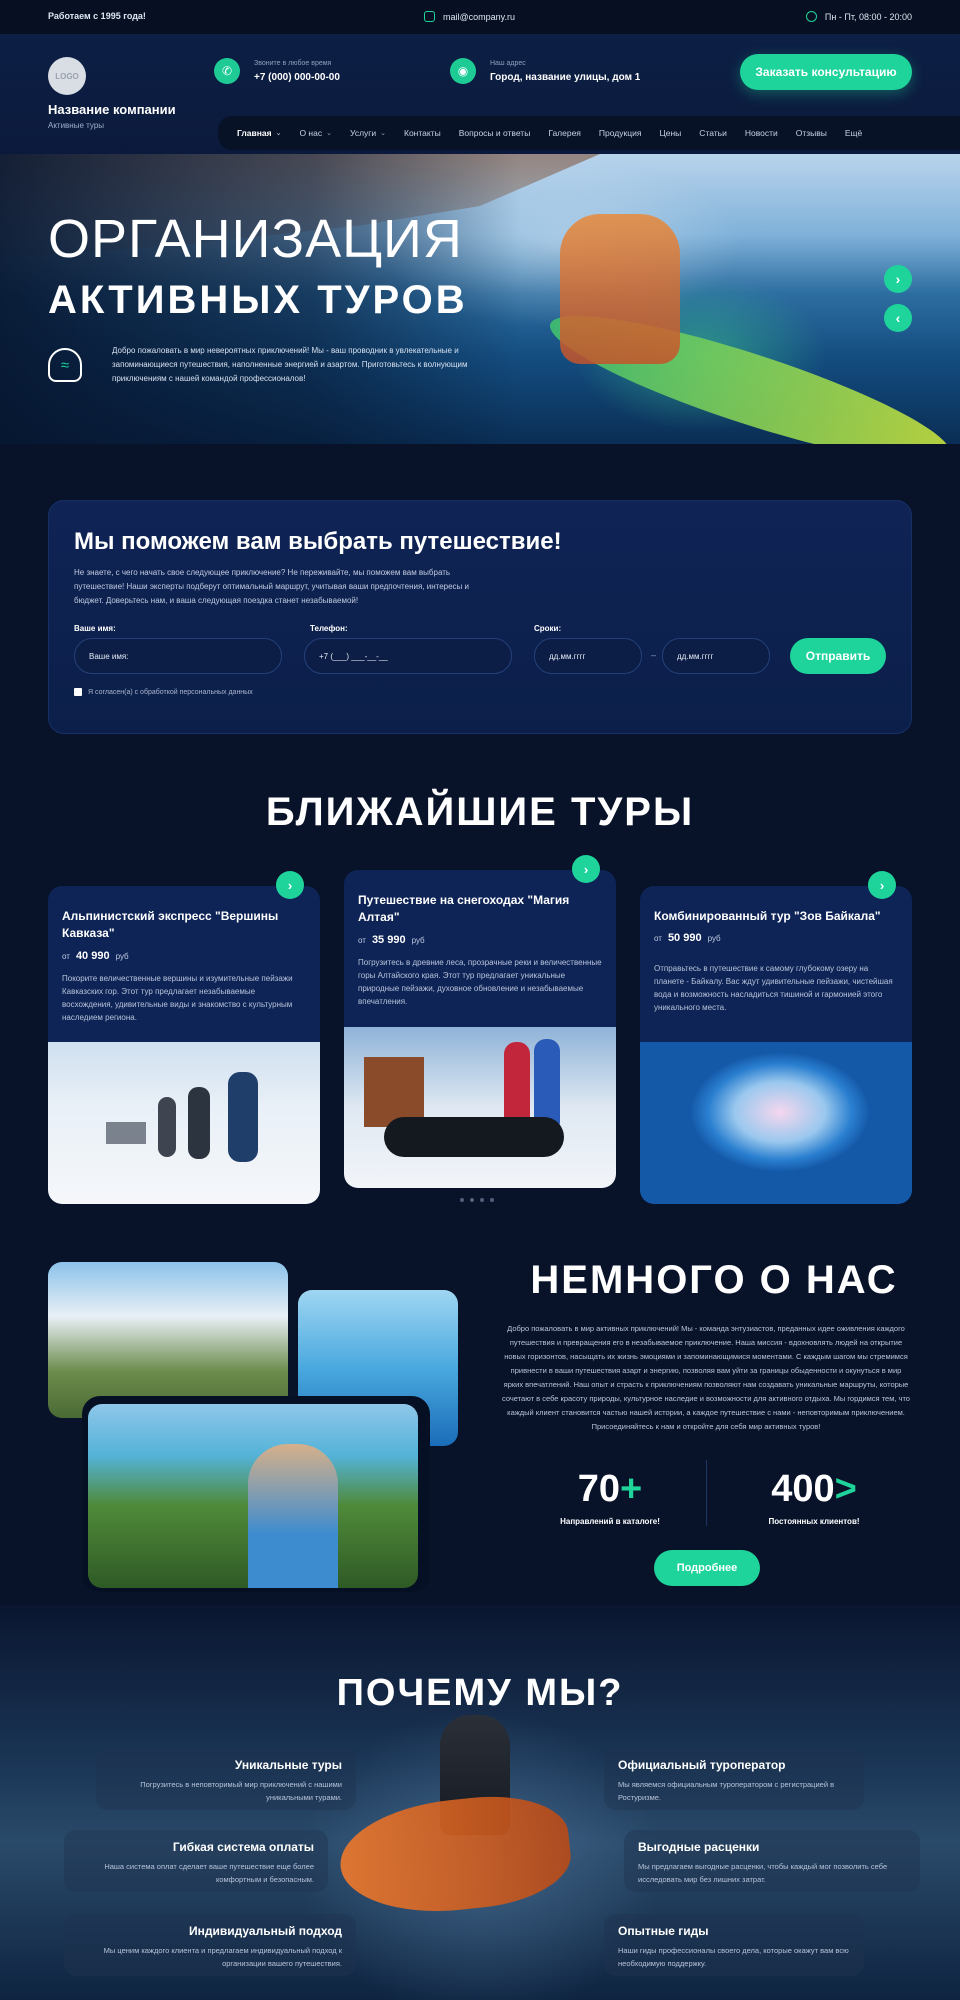 The height and width of the screenshot is (2000, 960). Describe the element at coordinates (368, 133) in the screenshot. I see `nav-item: Услуги ⌄` at that location.